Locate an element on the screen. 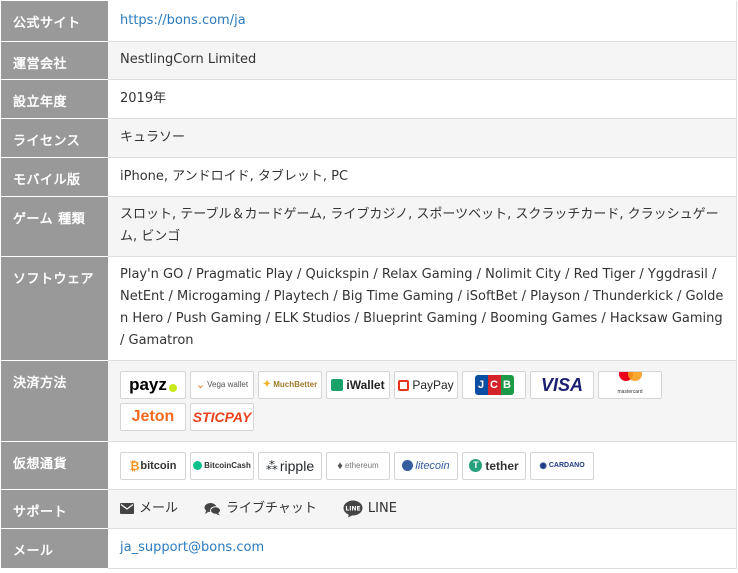 Image resolution: width=738 pixels, height=573 pixels. support-options: メール ライブチャット LINE LINE is located at coordinates (423, 509).